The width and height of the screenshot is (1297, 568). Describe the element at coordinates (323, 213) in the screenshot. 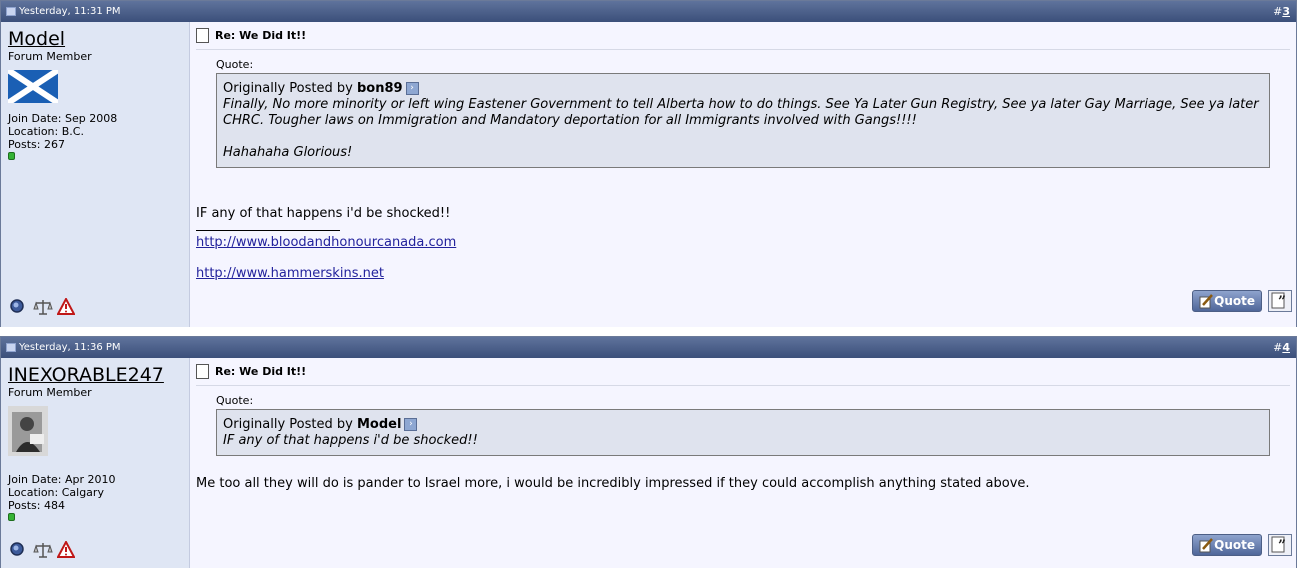

I see `post-body-text: IF any of that happens i'd be shocked!!` at that location.